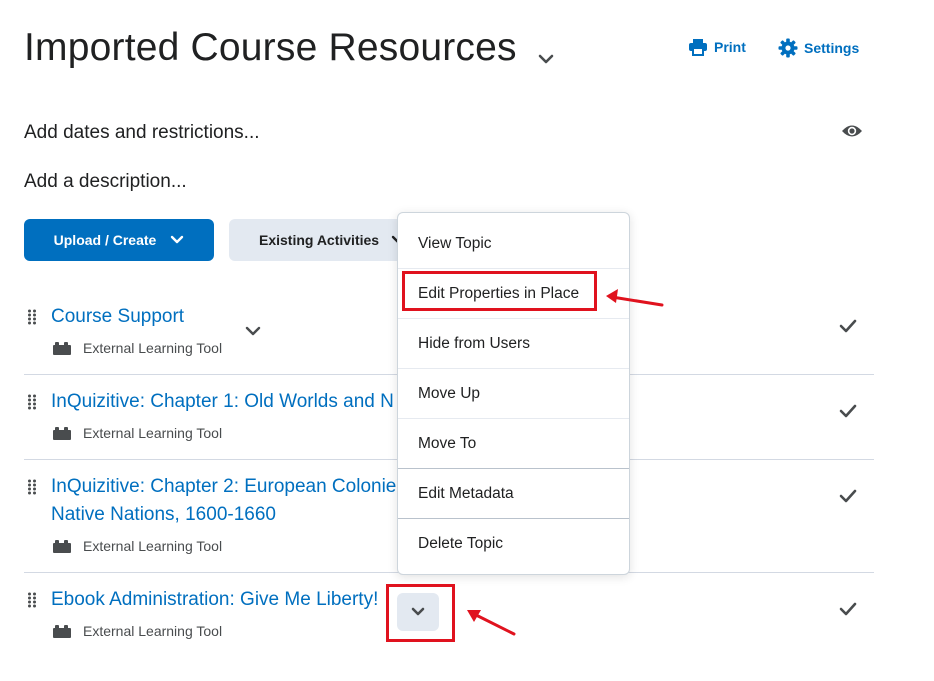 The width and height of the screenshot is (934, 681). What do you see at coordinates (224, 486) in the screenshot?
I see `topic-title-line: InQuizitive: Chapter 2: European Colonie` at bounding box center [224, 486].